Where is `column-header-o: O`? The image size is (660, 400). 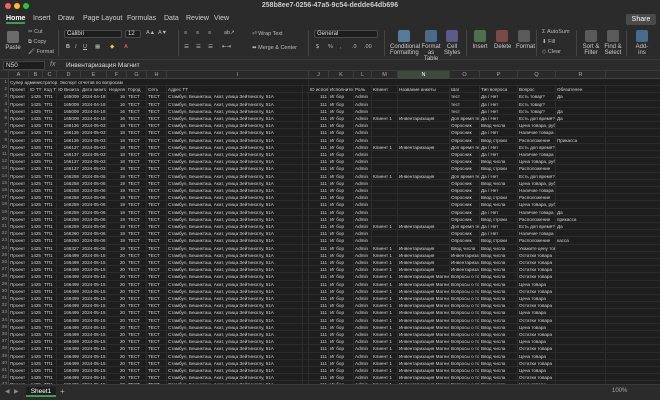
column-header-o: O is located at coordinates (465, 75).